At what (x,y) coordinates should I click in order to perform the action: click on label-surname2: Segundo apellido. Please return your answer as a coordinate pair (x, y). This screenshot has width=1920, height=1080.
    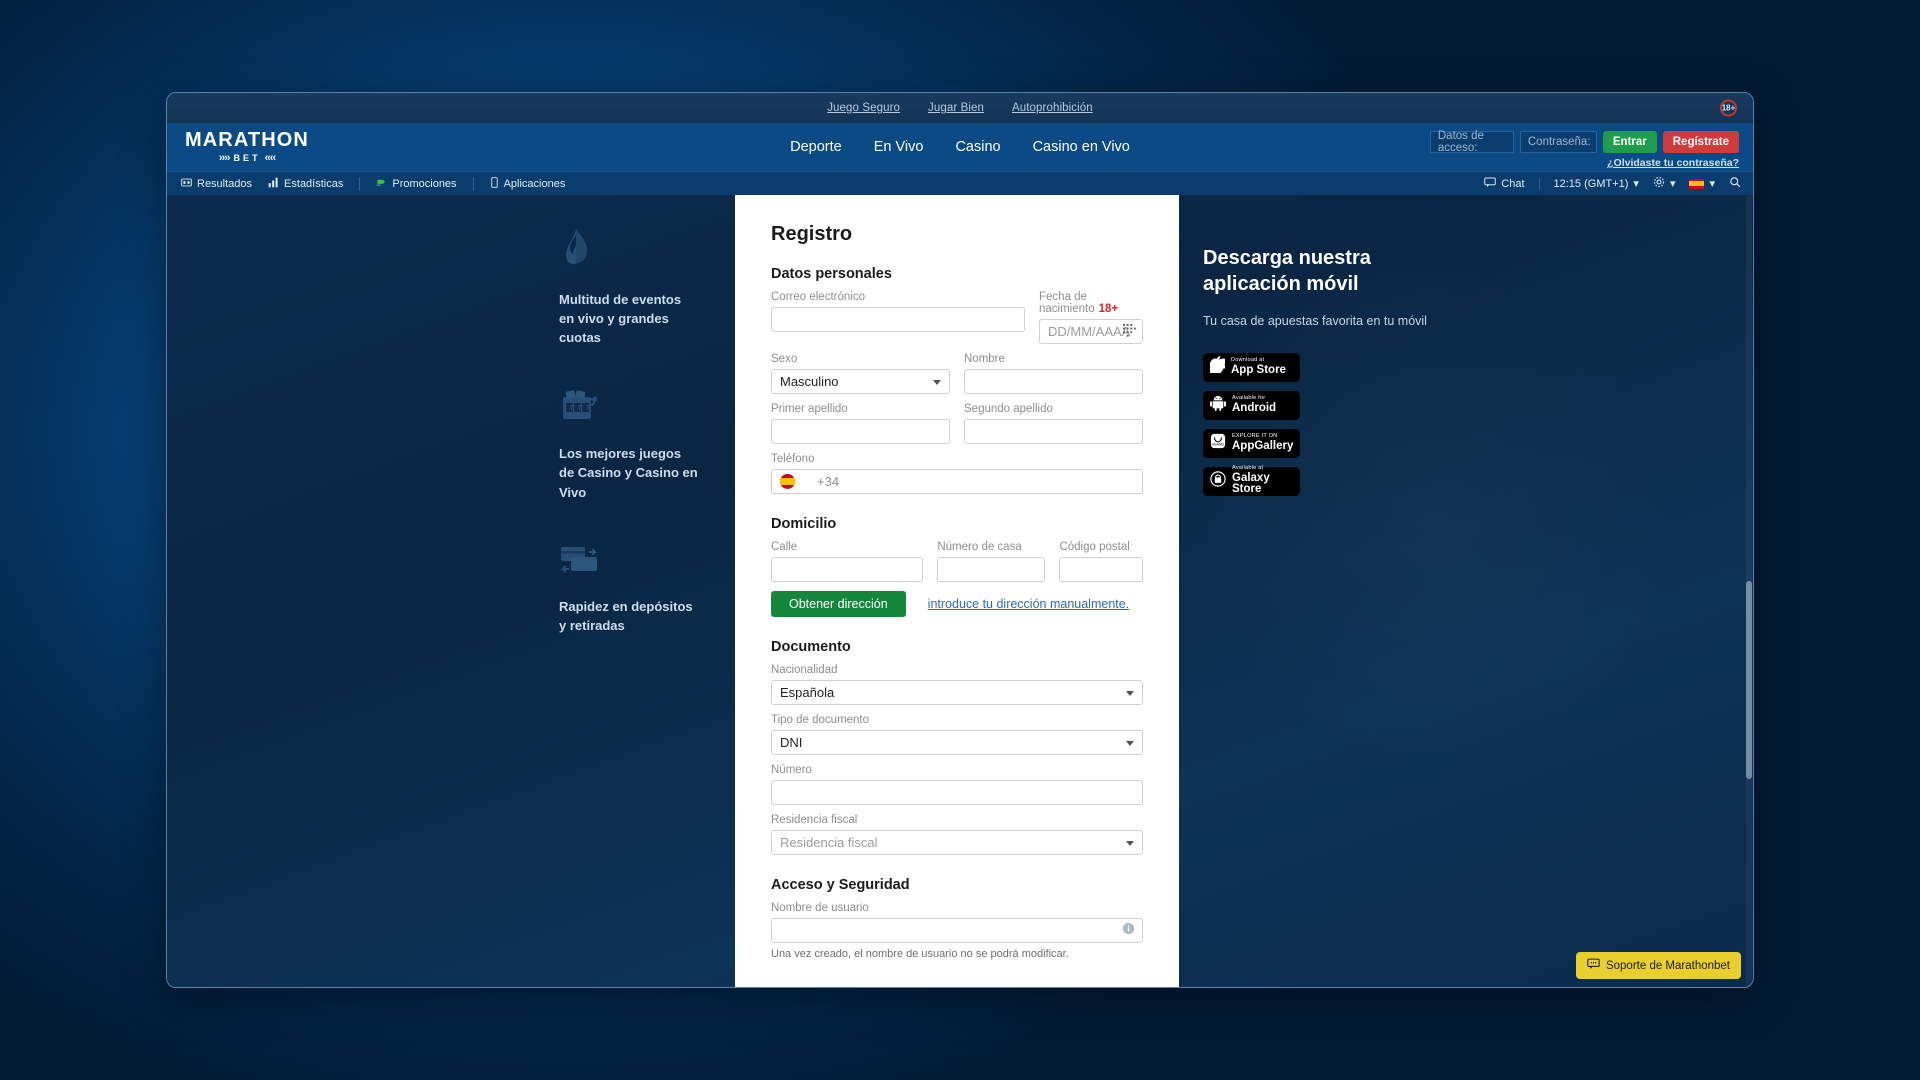
    Looking at the image, I should click on (1008, 409).